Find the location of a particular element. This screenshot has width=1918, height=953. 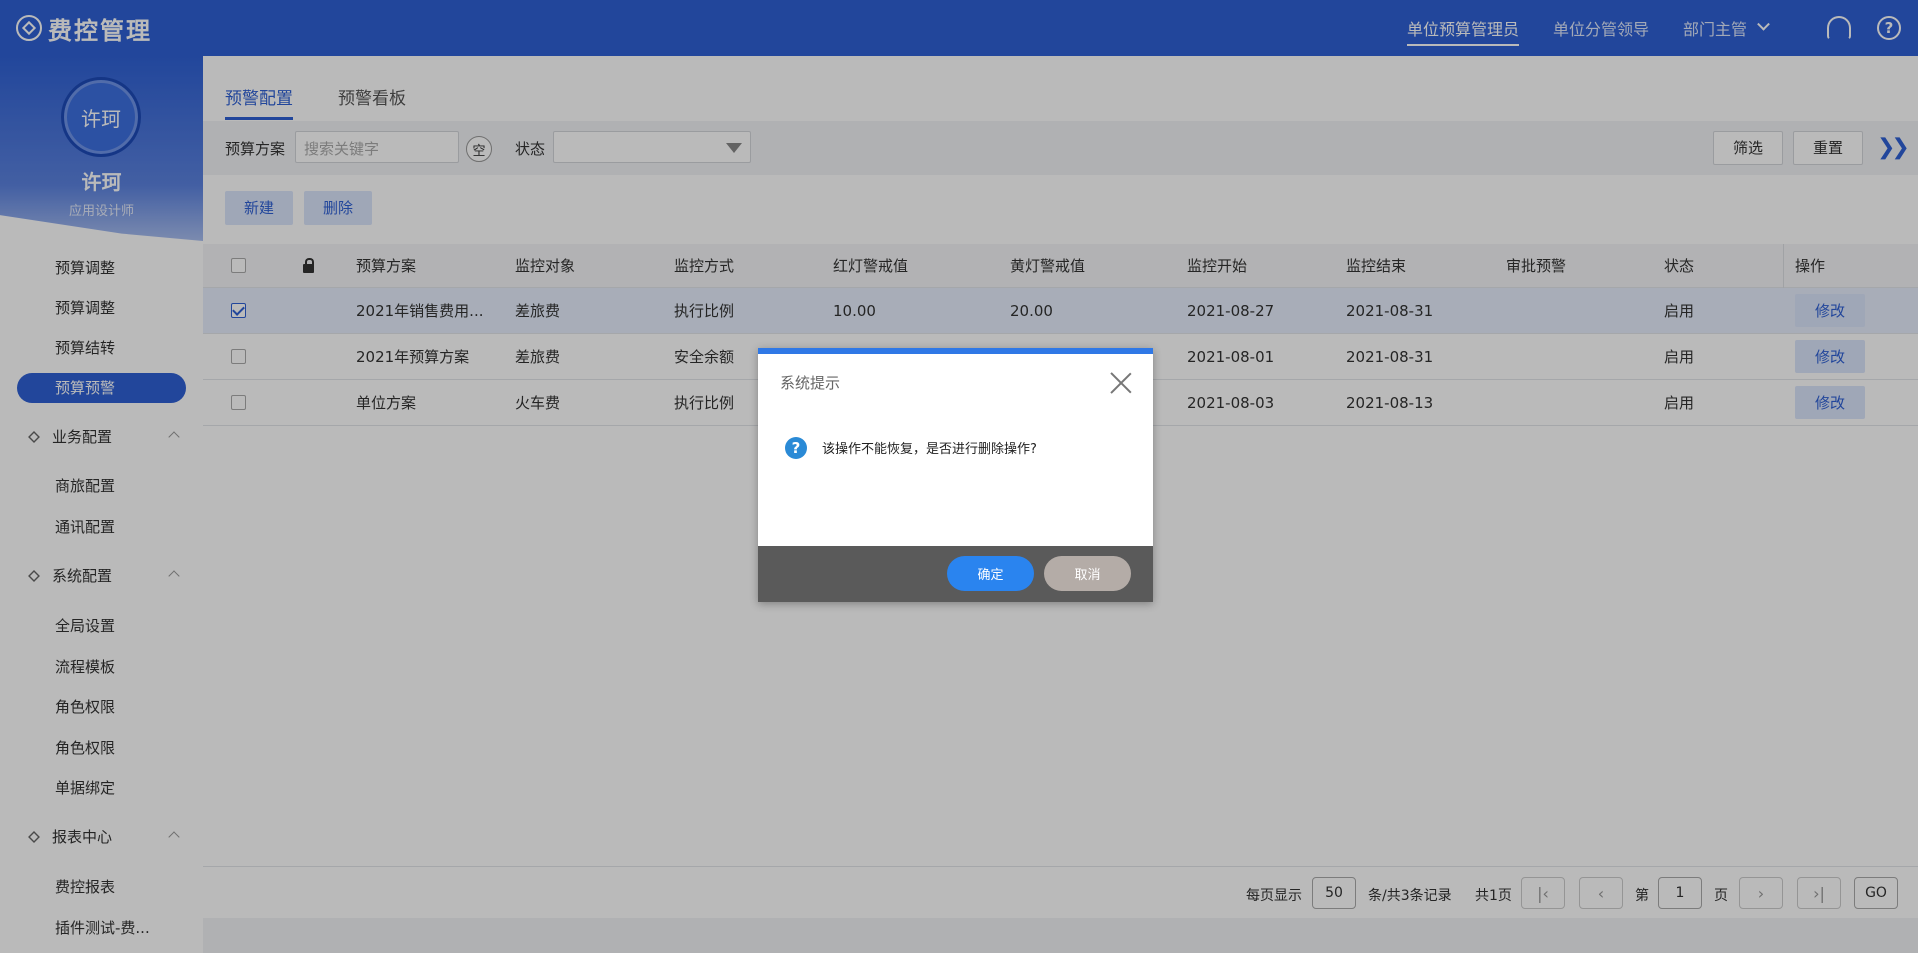

dialog-footer: 确定 取消 is located at coordinates (955, 574).